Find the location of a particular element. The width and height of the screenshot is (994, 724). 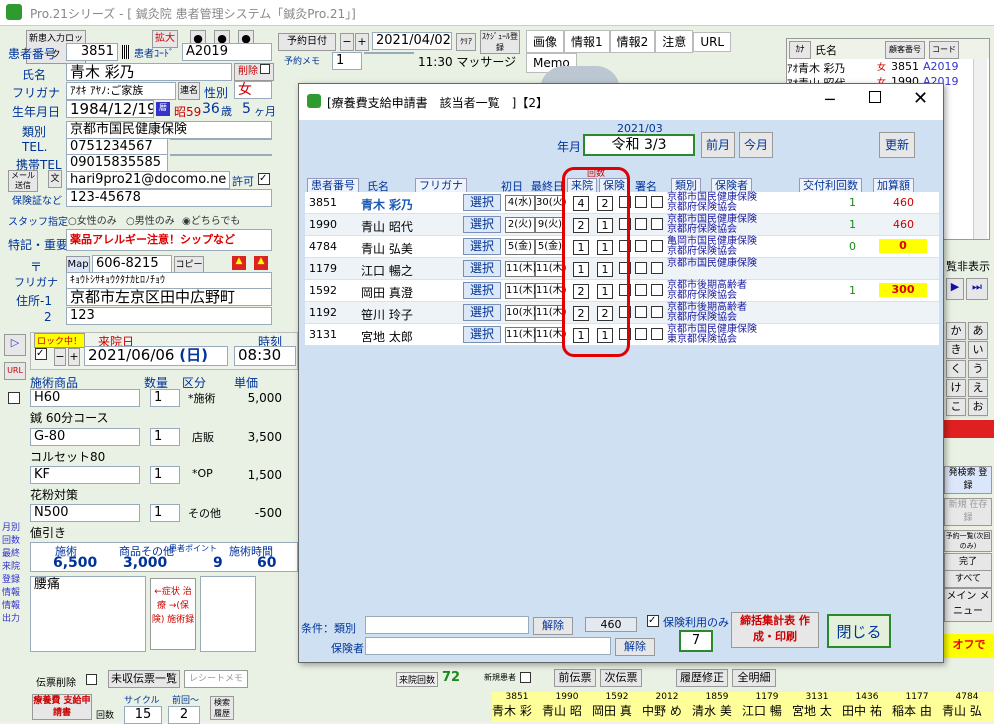

dob-field: 1984/12/19 is located at coordinates (110, 109).